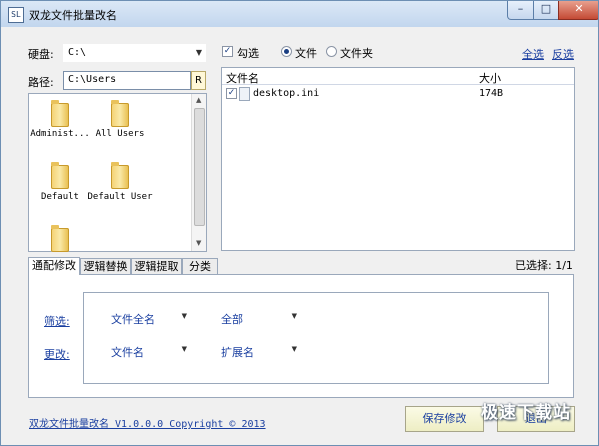 This screenshot has width=599, height=446. What do you see at coordinates (349, 76) in the screenshot?
I see `column-header-name: 文件名` at bounding box center [349, 76].